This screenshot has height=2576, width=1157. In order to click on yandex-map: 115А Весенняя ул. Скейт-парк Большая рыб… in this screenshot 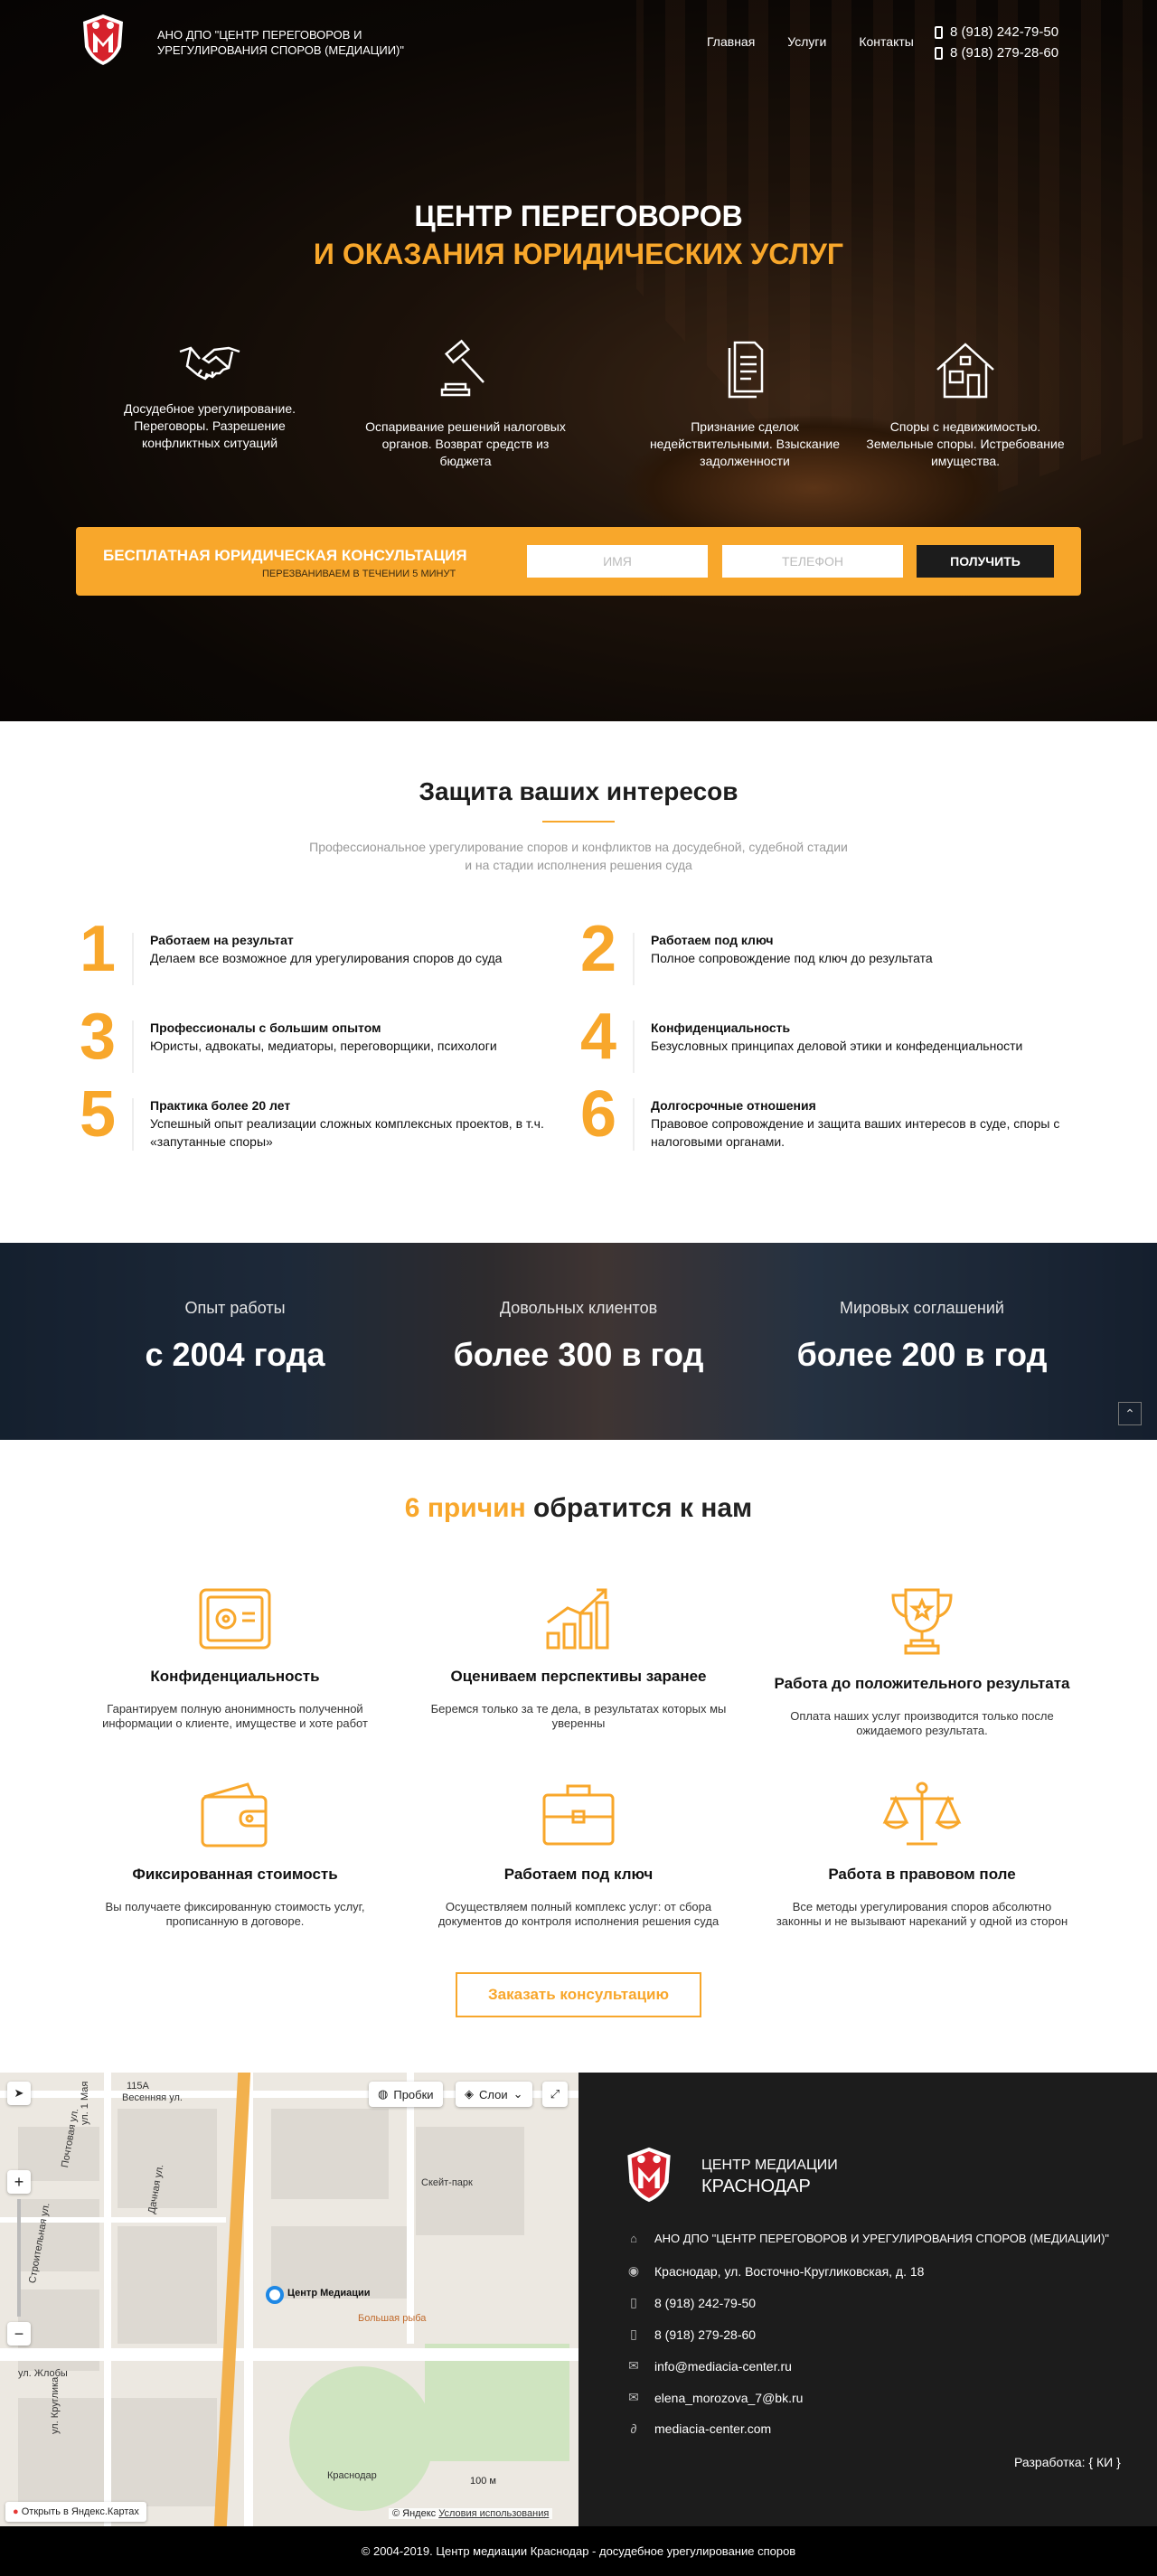, I will do `click(289, 2299)`.